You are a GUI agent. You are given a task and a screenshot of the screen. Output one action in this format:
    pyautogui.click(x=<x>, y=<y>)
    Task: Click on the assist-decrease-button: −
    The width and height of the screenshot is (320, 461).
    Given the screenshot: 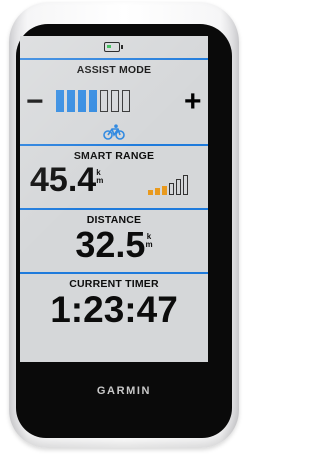 What is the action you would take?
    pyautogui.click(x=35, y=102)
    